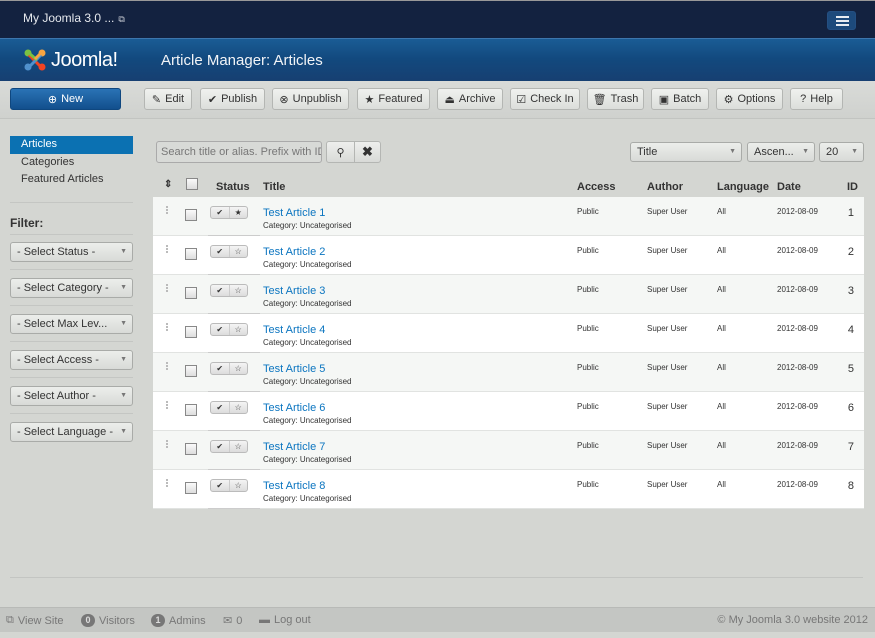 The image size is (875, 638). Describe the element at coordinates (294, 486) in the screenshot. I see `article-title-link: Test Article 8` at that location.